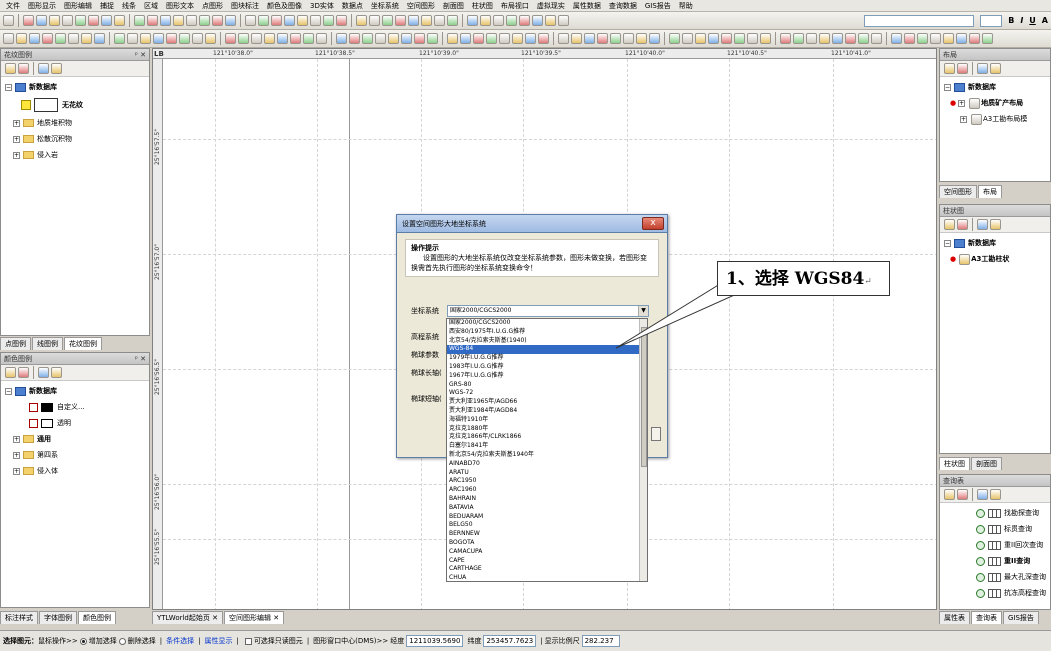 This screenshot has width=1051, height=651. What do you see at coordinates (547, 367) in the screenshot?
I see `dropdown-option: 1983年I.U.G.G推荐` at bounding box center [547, 367].